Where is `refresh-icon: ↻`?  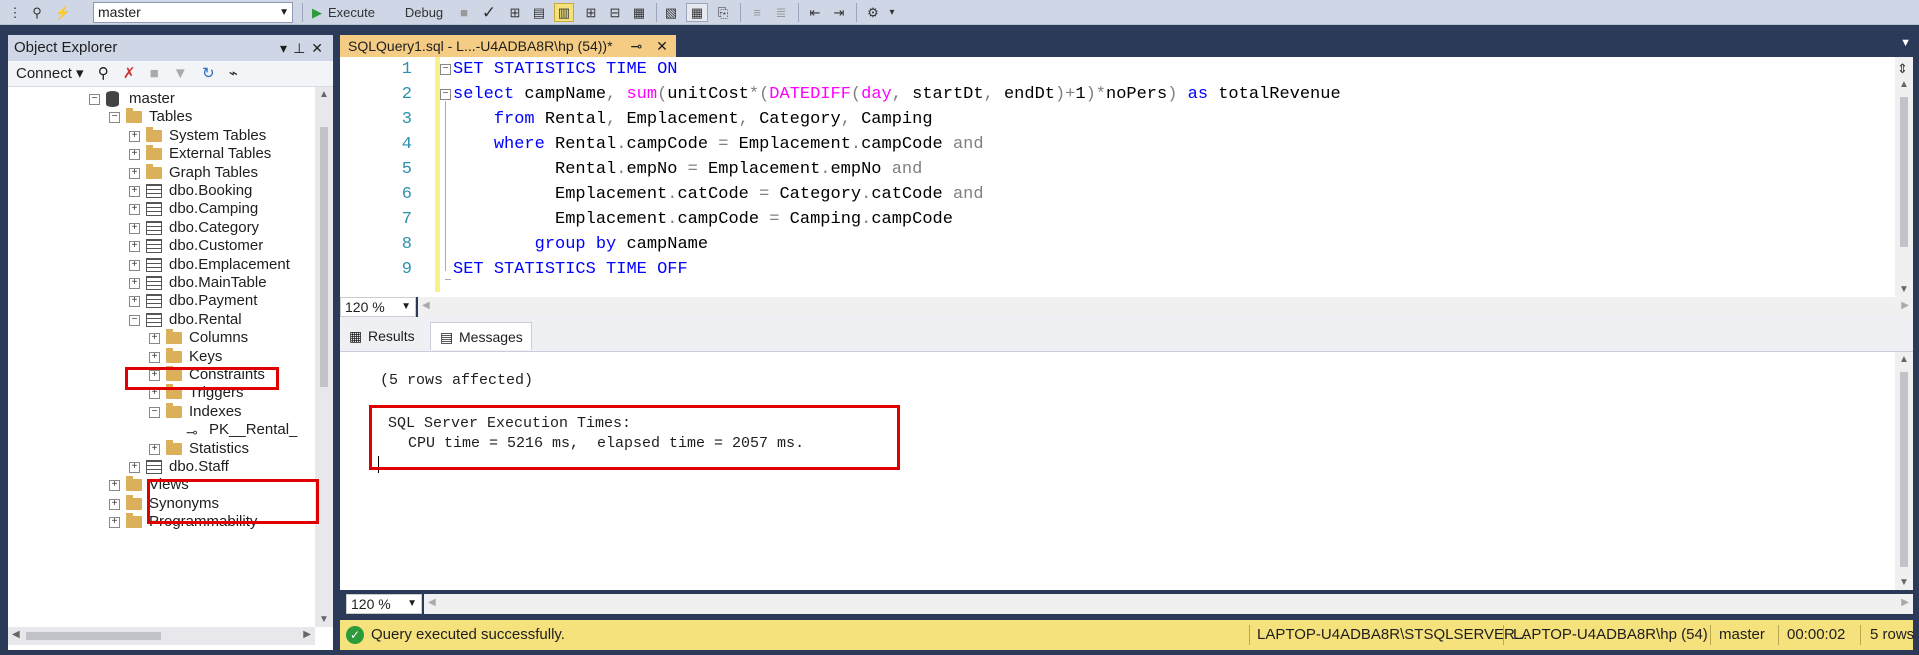
refresh-icon: ↻ is located at coordinates (208, 73).